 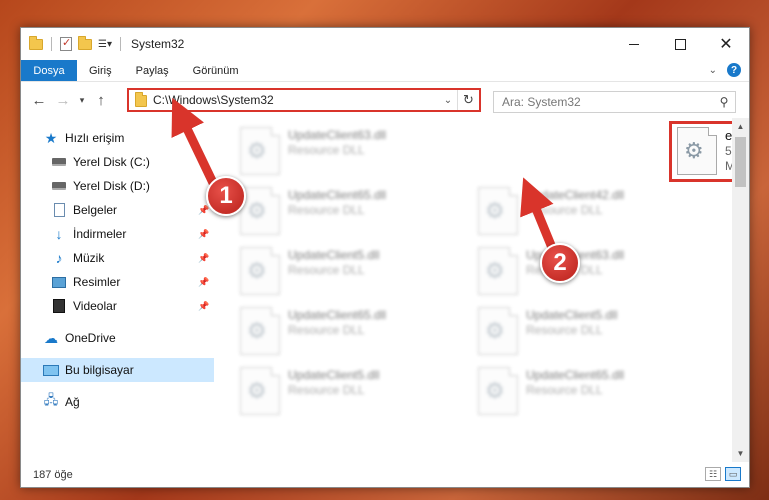 What do you see at coordinates (468, 100) in the screenshot?
I see `refresh-icon: ↻` at bounding box center [468, 100].